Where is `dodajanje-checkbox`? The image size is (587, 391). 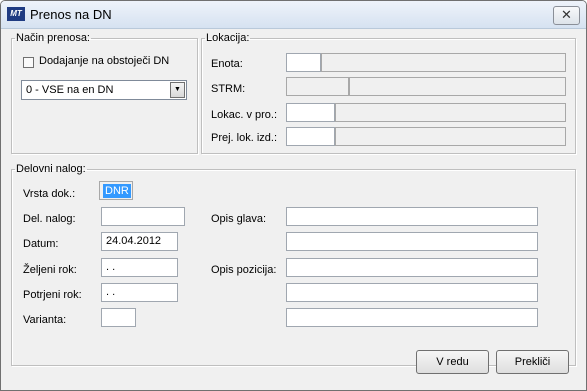
dodajanje-checkbox is located at coordinates (28, 62).